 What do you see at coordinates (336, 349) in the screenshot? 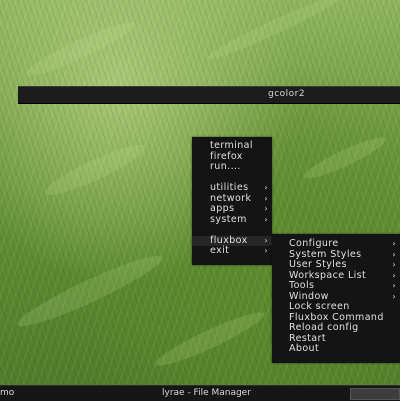
I see `menu-item-about: About` at bounding box center [336, 349].